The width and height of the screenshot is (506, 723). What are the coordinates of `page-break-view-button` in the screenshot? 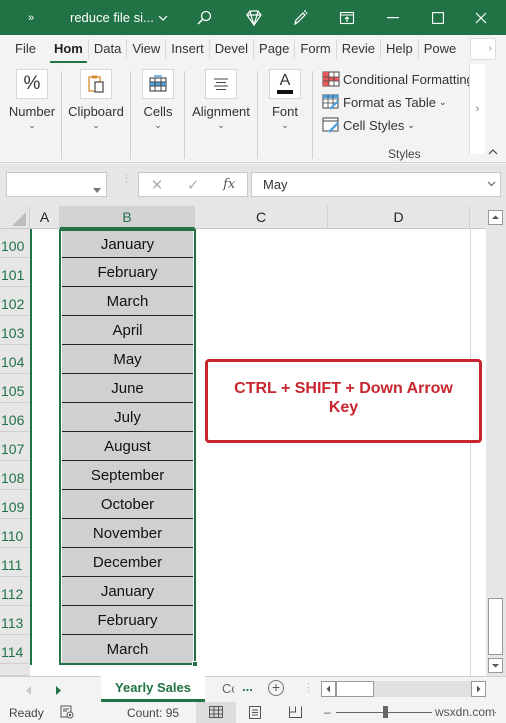 It's located at (295, 713).